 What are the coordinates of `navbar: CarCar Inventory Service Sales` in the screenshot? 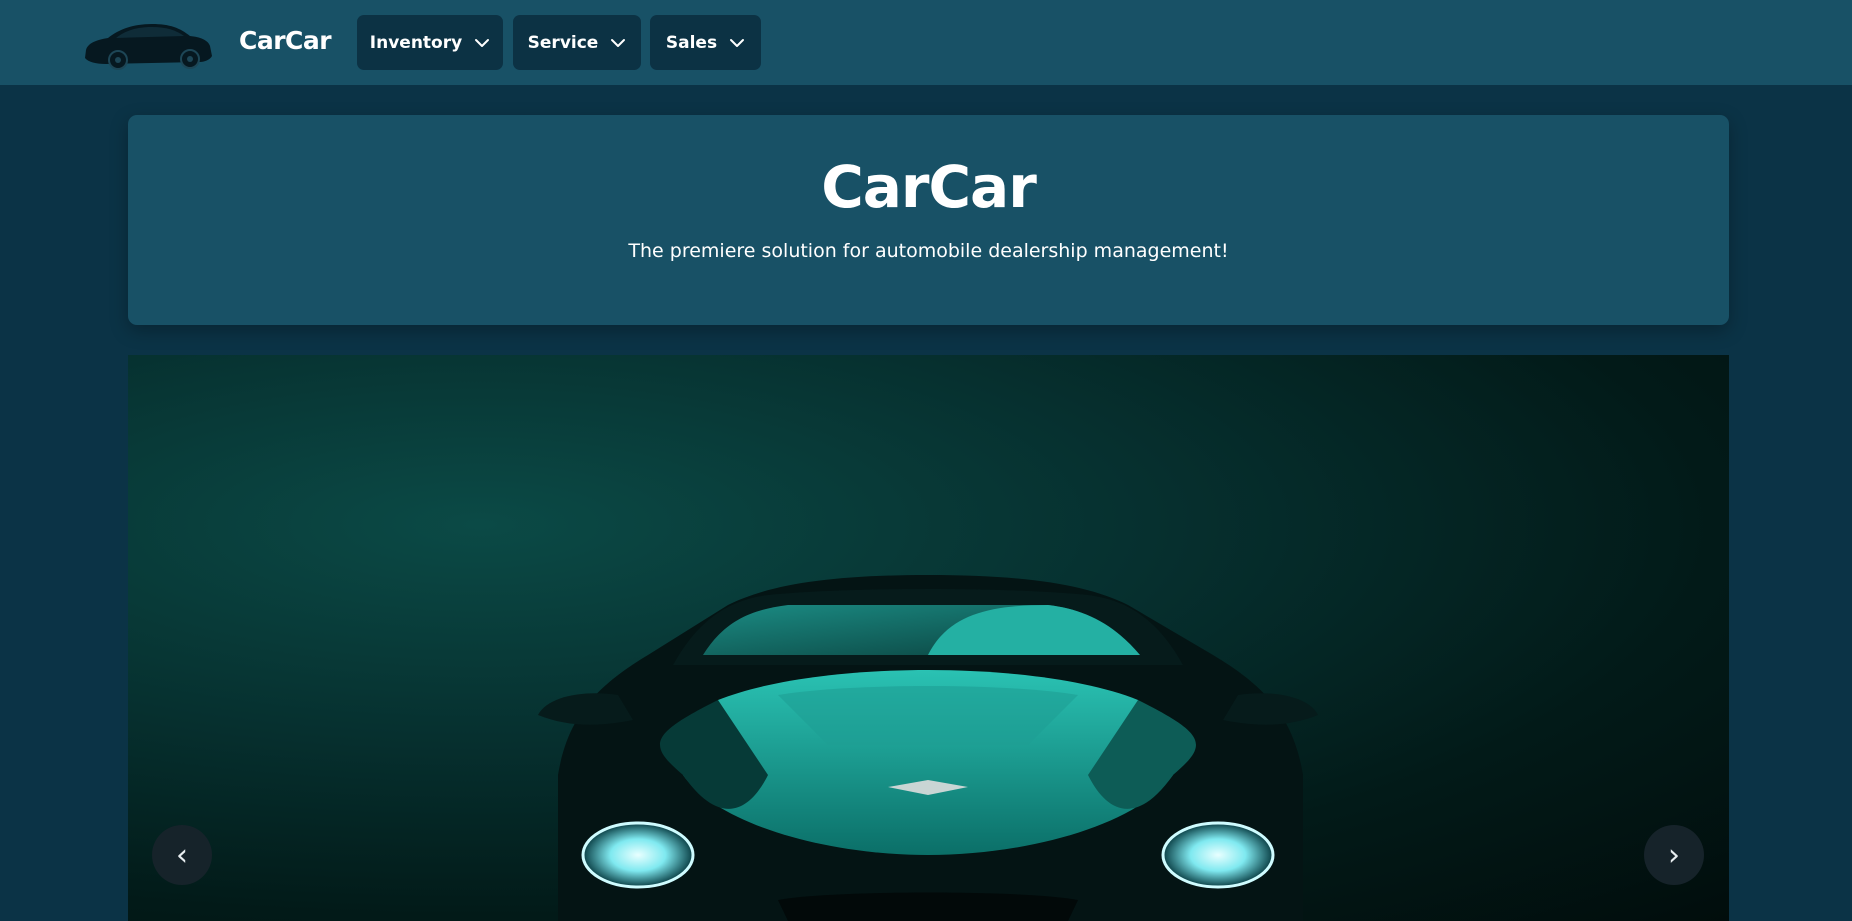 It's located at (926, 42).